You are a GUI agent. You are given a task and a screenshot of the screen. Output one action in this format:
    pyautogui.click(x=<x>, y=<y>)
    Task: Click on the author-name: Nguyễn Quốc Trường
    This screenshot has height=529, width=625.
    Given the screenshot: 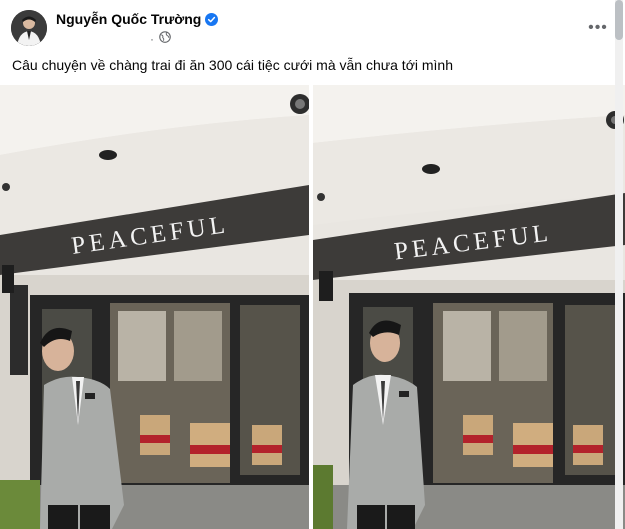 What is the action you would take?
    pyautogui.click(x=128, y=19)
    